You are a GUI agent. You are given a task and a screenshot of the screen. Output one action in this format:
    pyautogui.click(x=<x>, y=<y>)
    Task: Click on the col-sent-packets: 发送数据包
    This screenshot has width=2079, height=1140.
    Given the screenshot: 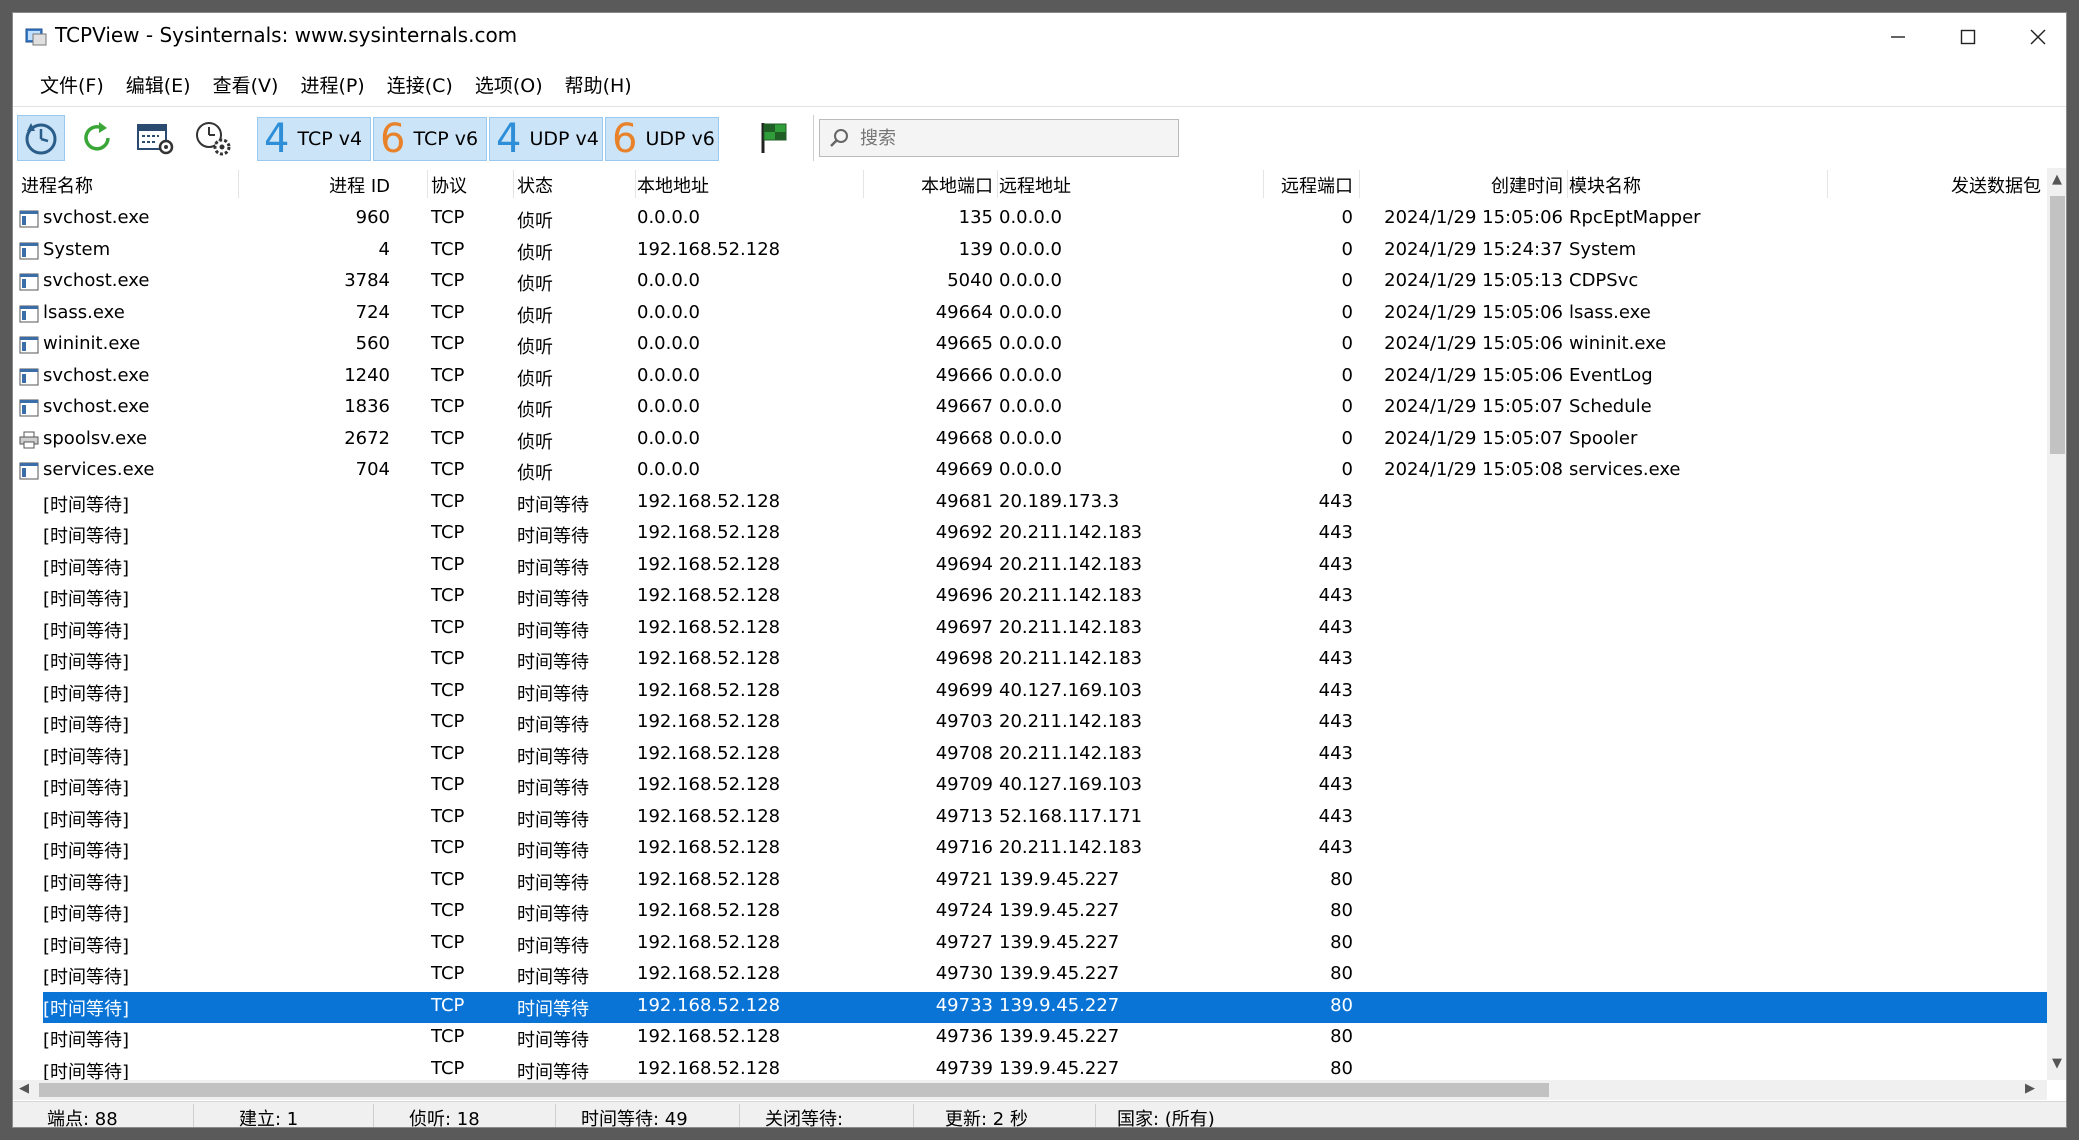 What is the action you would take?
    pyautogui.click(x=1934, y=185)
    